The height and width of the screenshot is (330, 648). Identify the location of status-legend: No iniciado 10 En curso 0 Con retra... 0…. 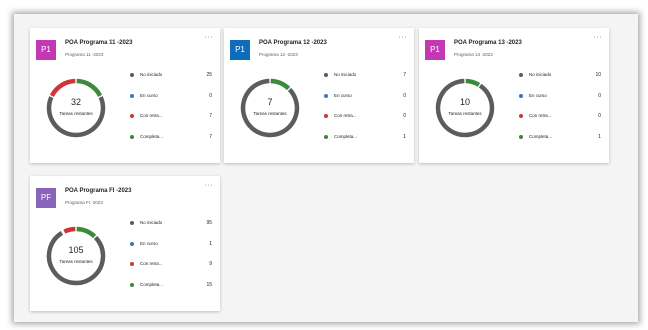
(562, 113).